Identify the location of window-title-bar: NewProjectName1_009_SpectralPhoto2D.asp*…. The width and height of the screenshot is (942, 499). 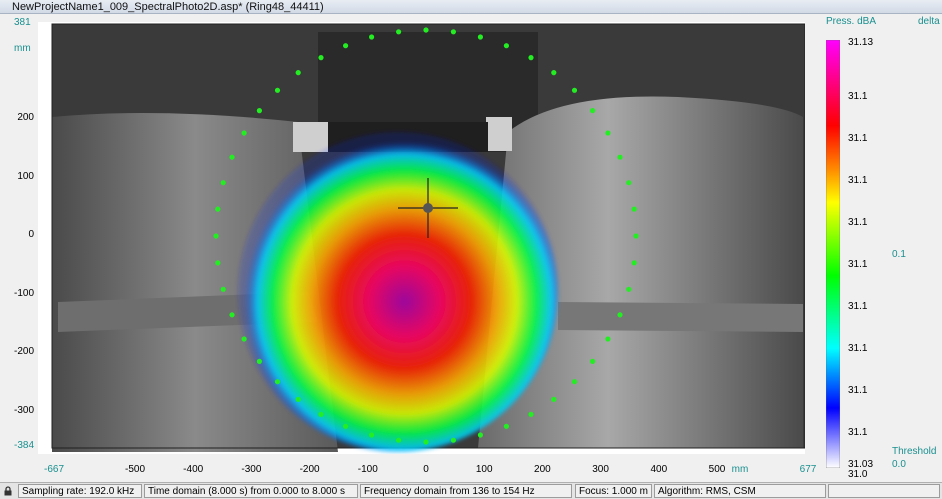
(471, 7).